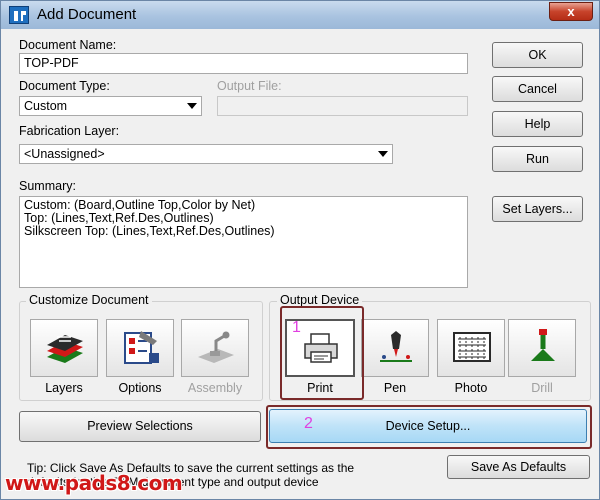 The height and width of the screenshot is (500, 600). What do you see at coordinates (537, 159) in the screenshot?
I see `run-button: Run` at bounding box center [537, 159].